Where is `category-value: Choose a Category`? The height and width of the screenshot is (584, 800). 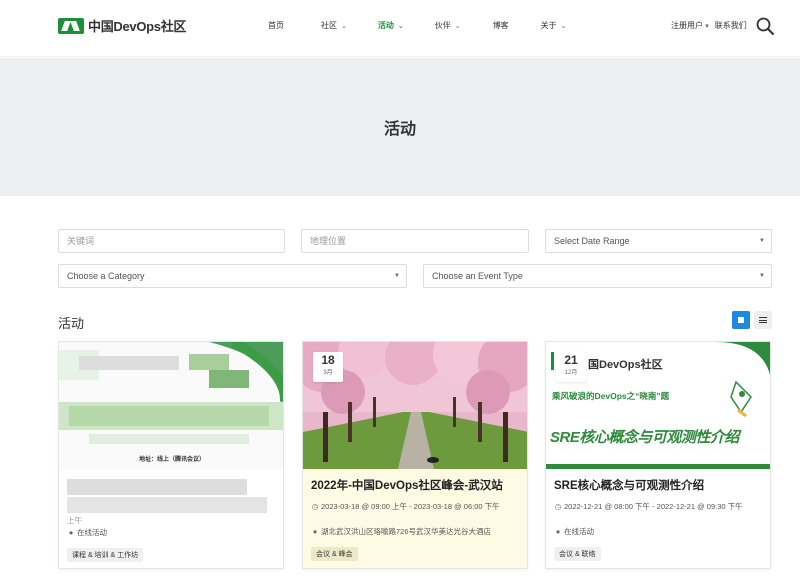 category-value: Choose a Category is located at coordinates (106, 276).